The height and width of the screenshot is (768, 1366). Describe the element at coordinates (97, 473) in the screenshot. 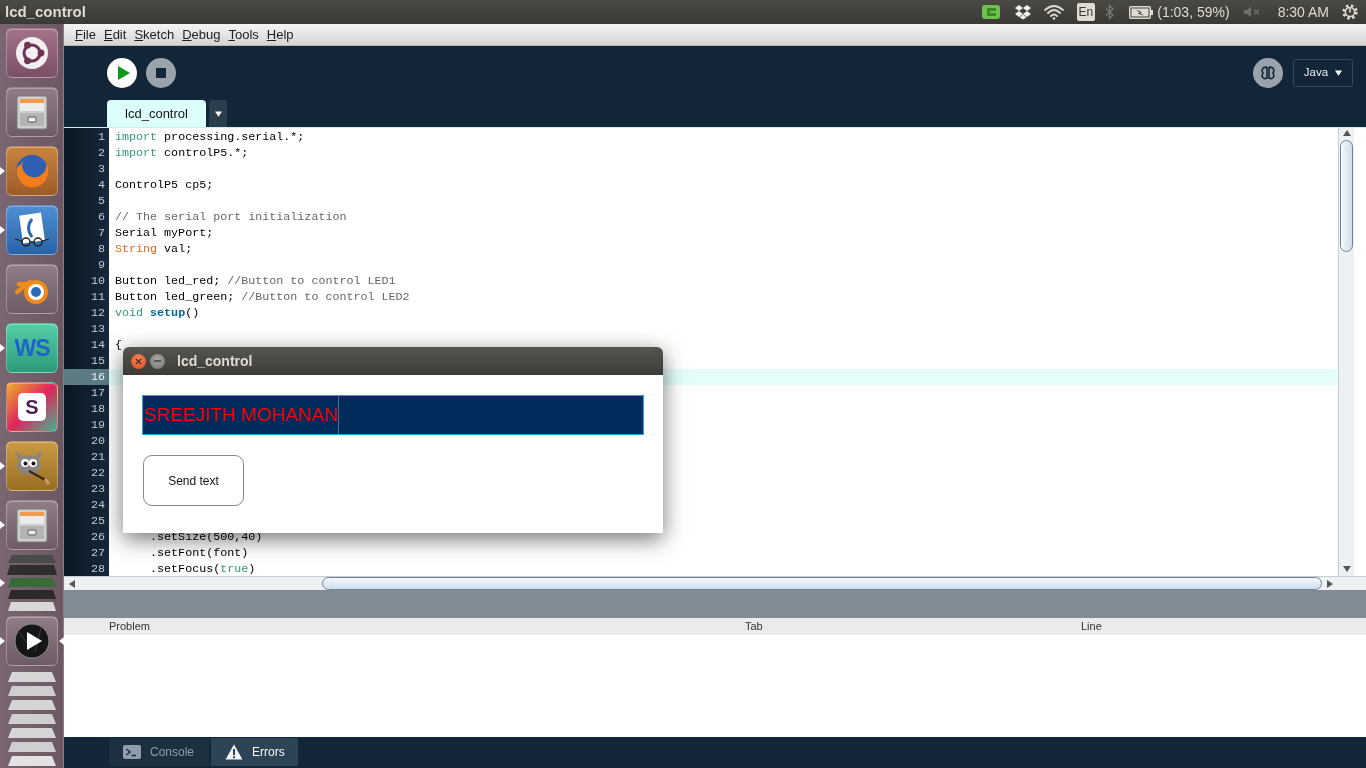

I see `line-number: 22` at that location.